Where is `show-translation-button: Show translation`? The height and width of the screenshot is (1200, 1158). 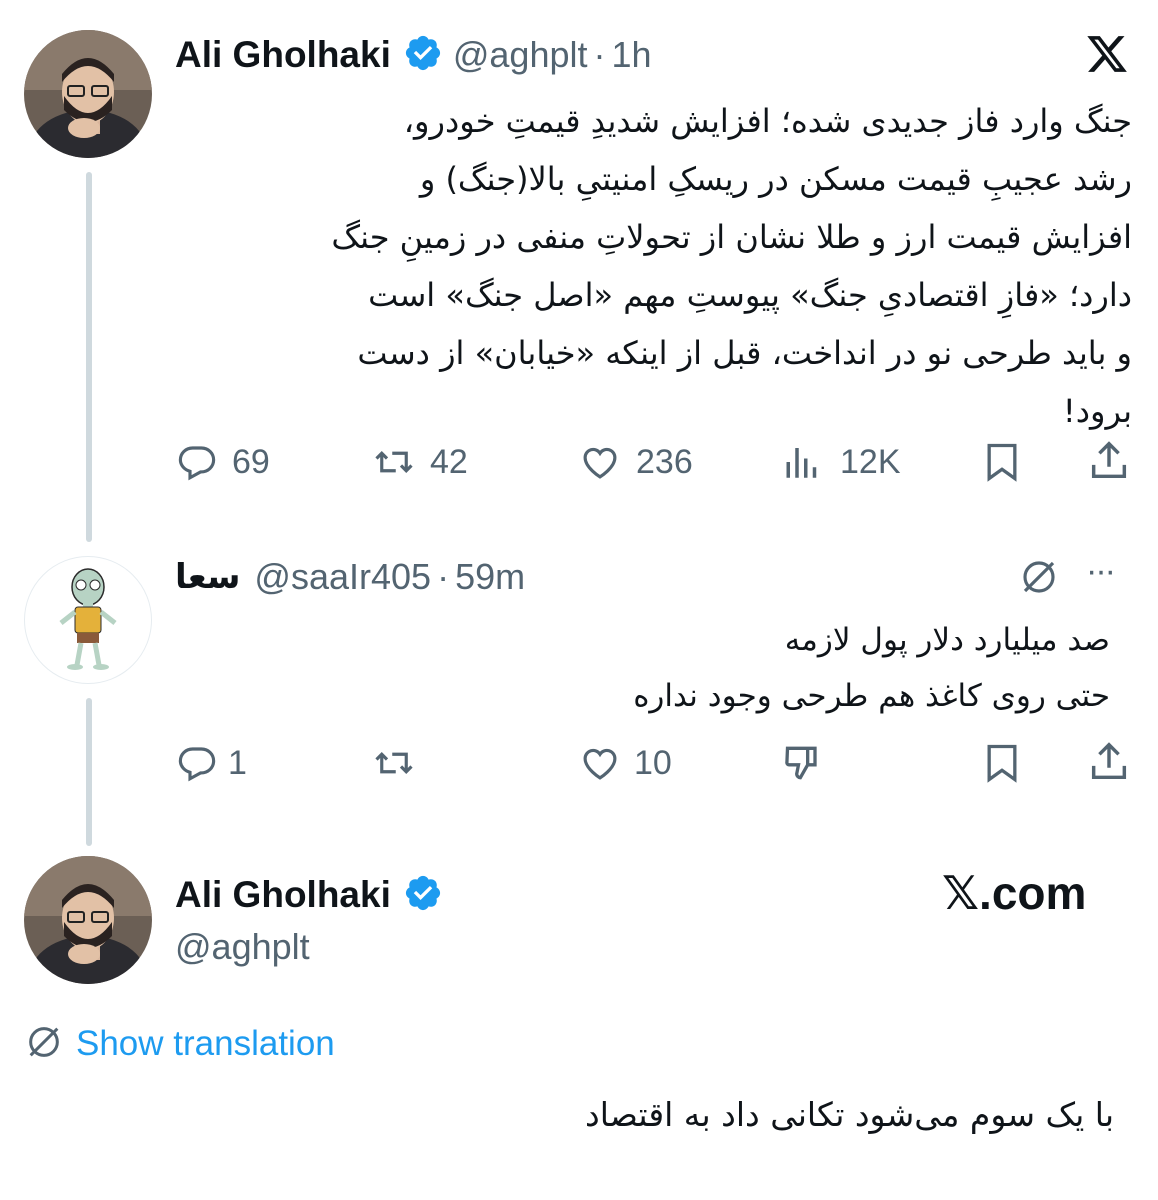
show-translation-button: Show translation is located at coordinates (179, 1044).